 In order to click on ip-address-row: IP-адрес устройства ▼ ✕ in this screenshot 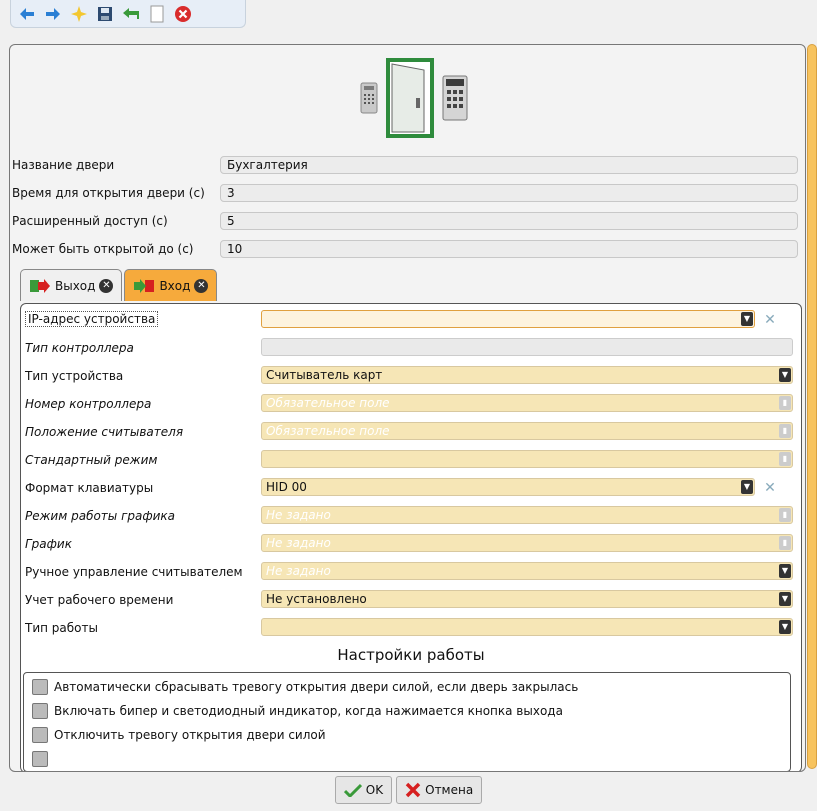, I will do `click(411, 321)`.